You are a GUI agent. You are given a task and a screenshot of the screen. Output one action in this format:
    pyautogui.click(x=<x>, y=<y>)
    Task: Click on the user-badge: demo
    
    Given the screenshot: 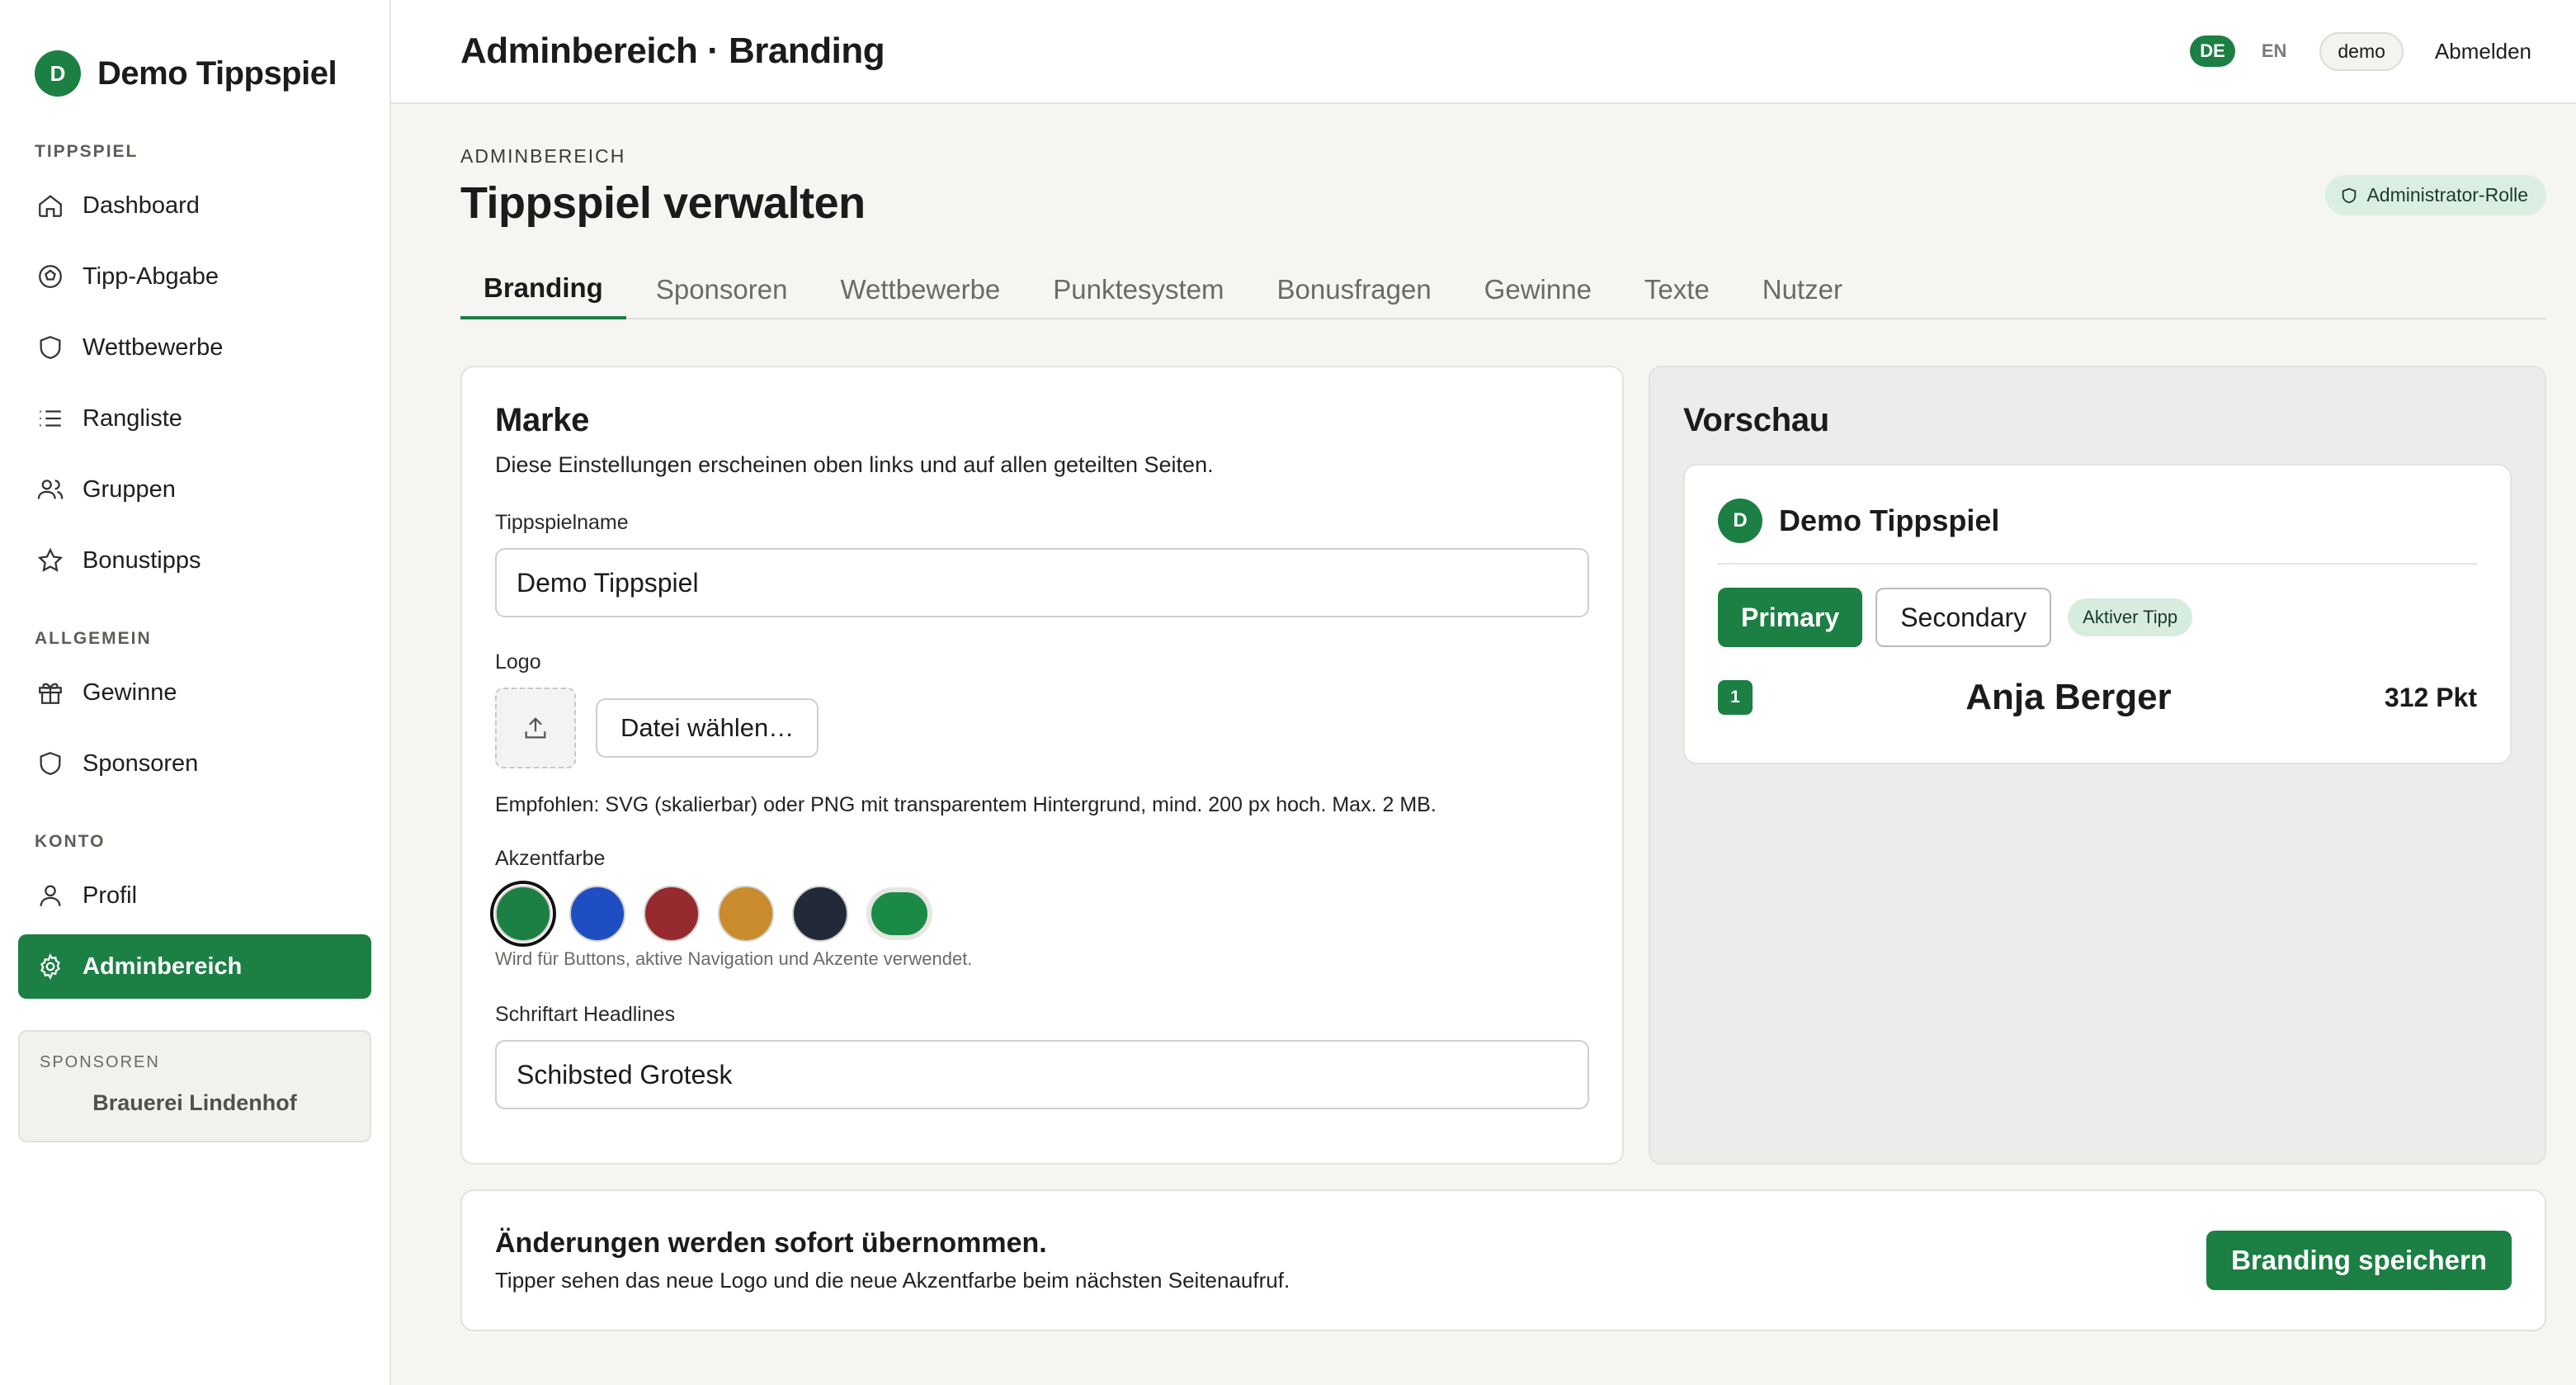 What is the action you would take?
    pyautogui.click(x=2361, y=51)
    